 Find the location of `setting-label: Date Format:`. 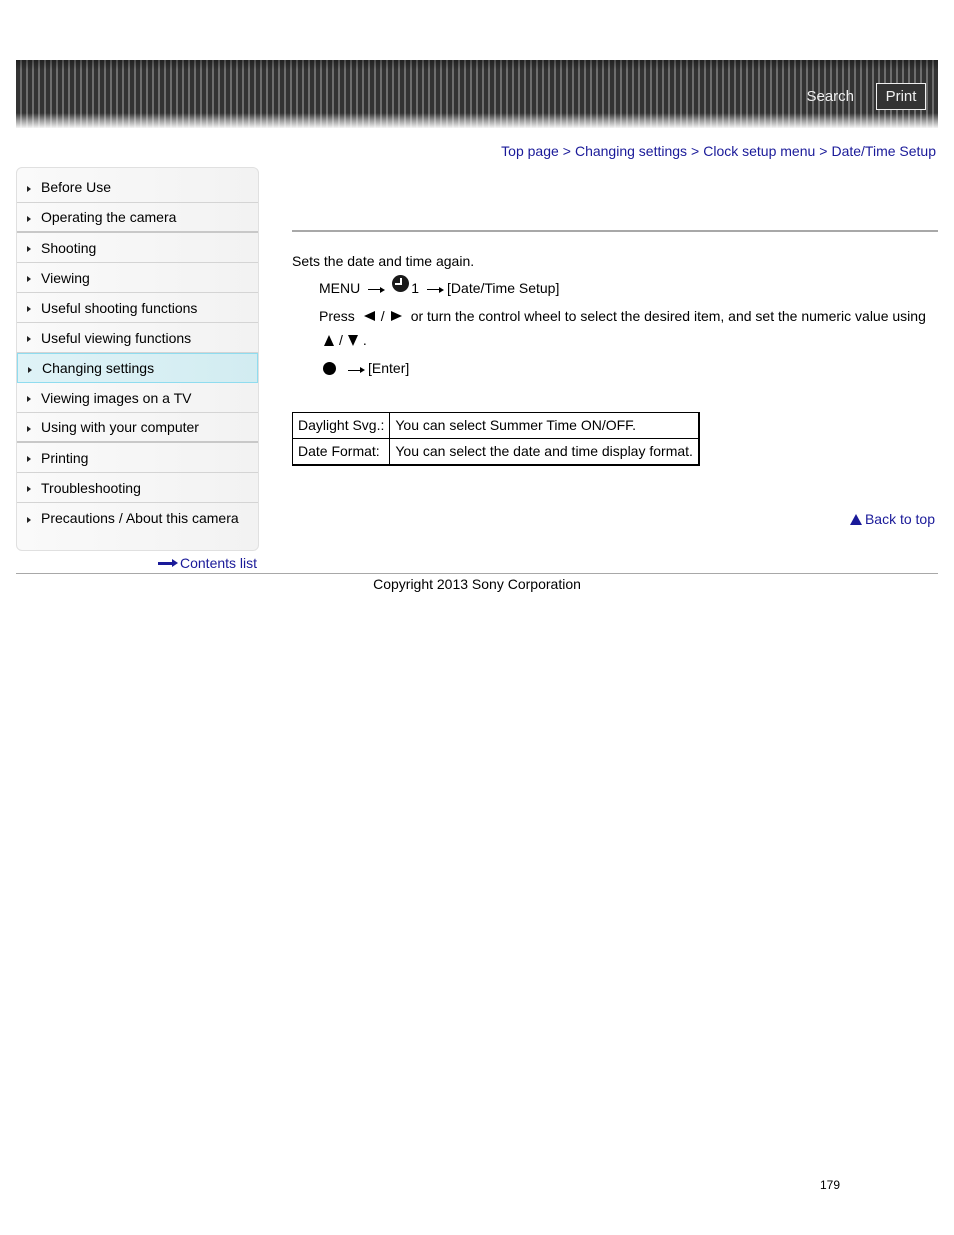

setting-label: Date Format: is located at coordinates (341, 452).